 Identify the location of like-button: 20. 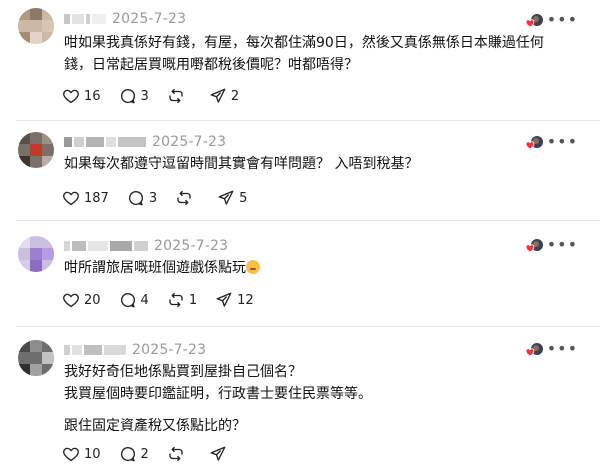
(81, 300).